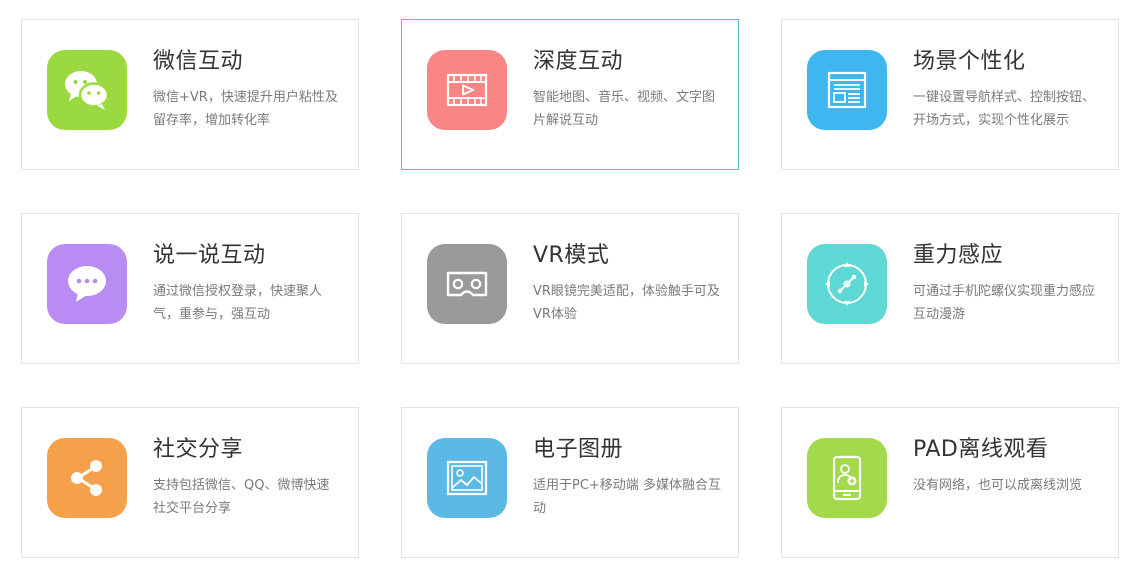 This screenshot has width=1136, height=574. I want to click on feature-card-gravity: 重力感应 可通过手机陀螺仪实现重力感应互动漫游, so click(950, 288).